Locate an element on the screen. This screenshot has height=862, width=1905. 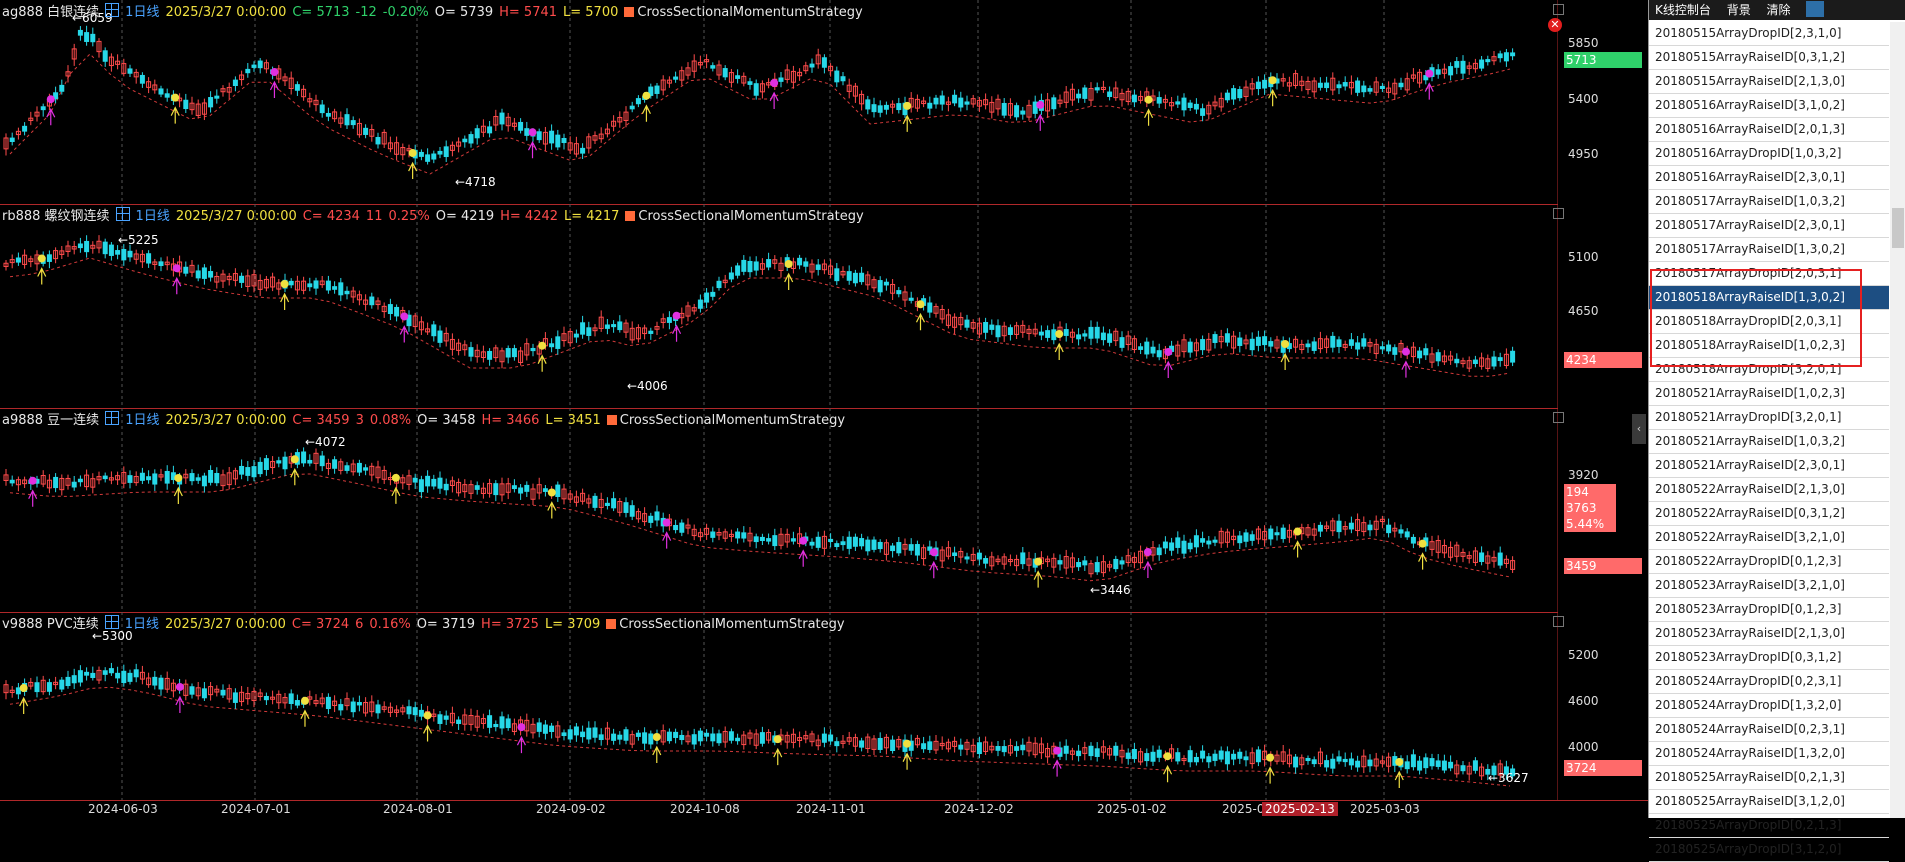
list-item: 20180523ArrayDropID[0,1,2,3] is located at coordinates (1769, 610).